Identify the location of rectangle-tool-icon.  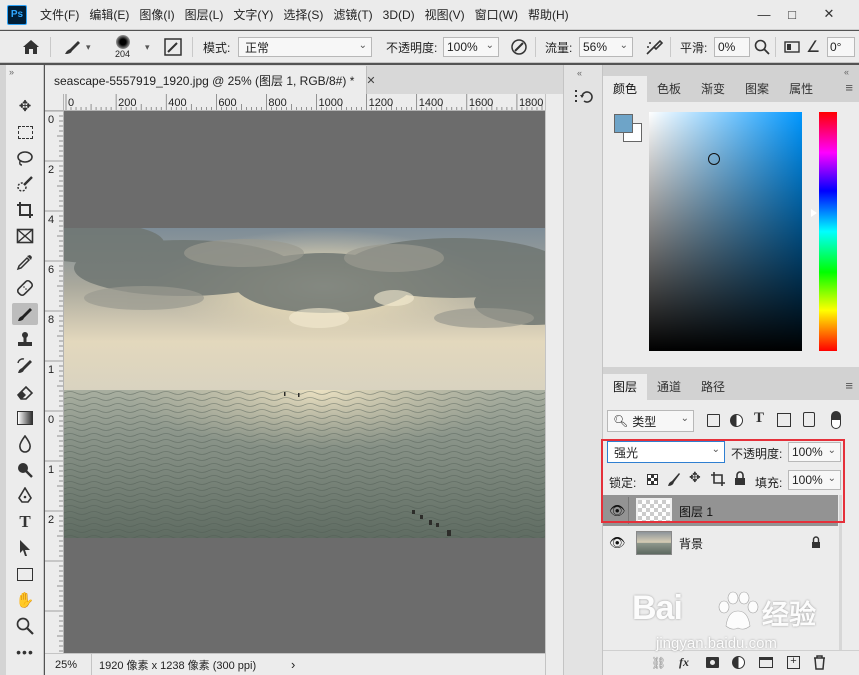
(25, 574).